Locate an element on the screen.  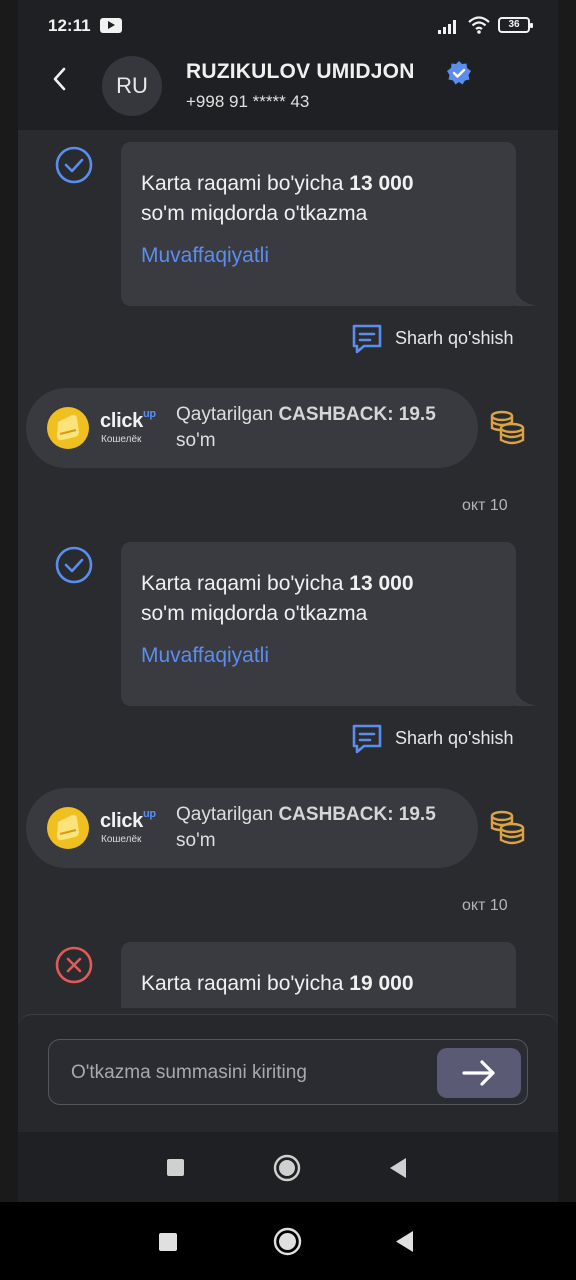
arrow-right-icon is located at coordinates (478, 1073).